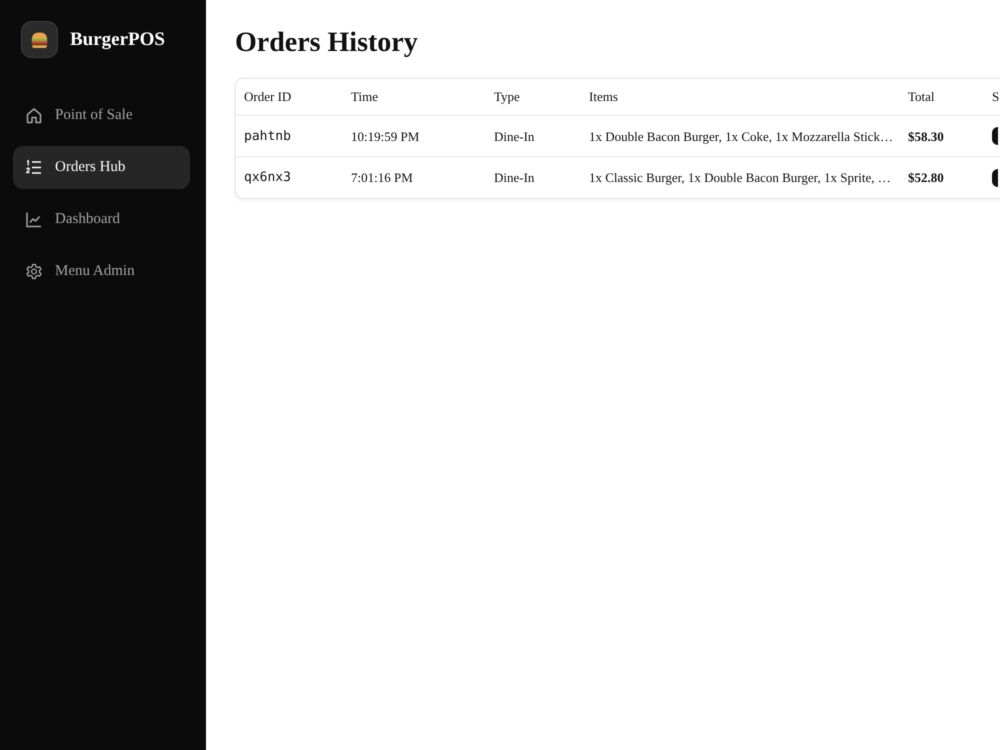  What do you see at coordinates (327, 43) in the screenshot?
I see `page-title: Orders History` at bounding box center [327, 43].